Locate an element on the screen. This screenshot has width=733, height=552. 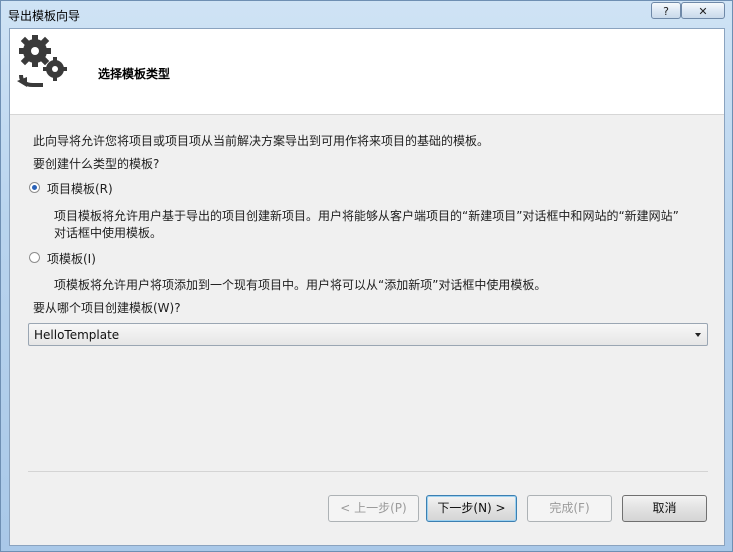
project-template-desc-line2: 对话框中使用模板。 is located at coordinates (108, 233).